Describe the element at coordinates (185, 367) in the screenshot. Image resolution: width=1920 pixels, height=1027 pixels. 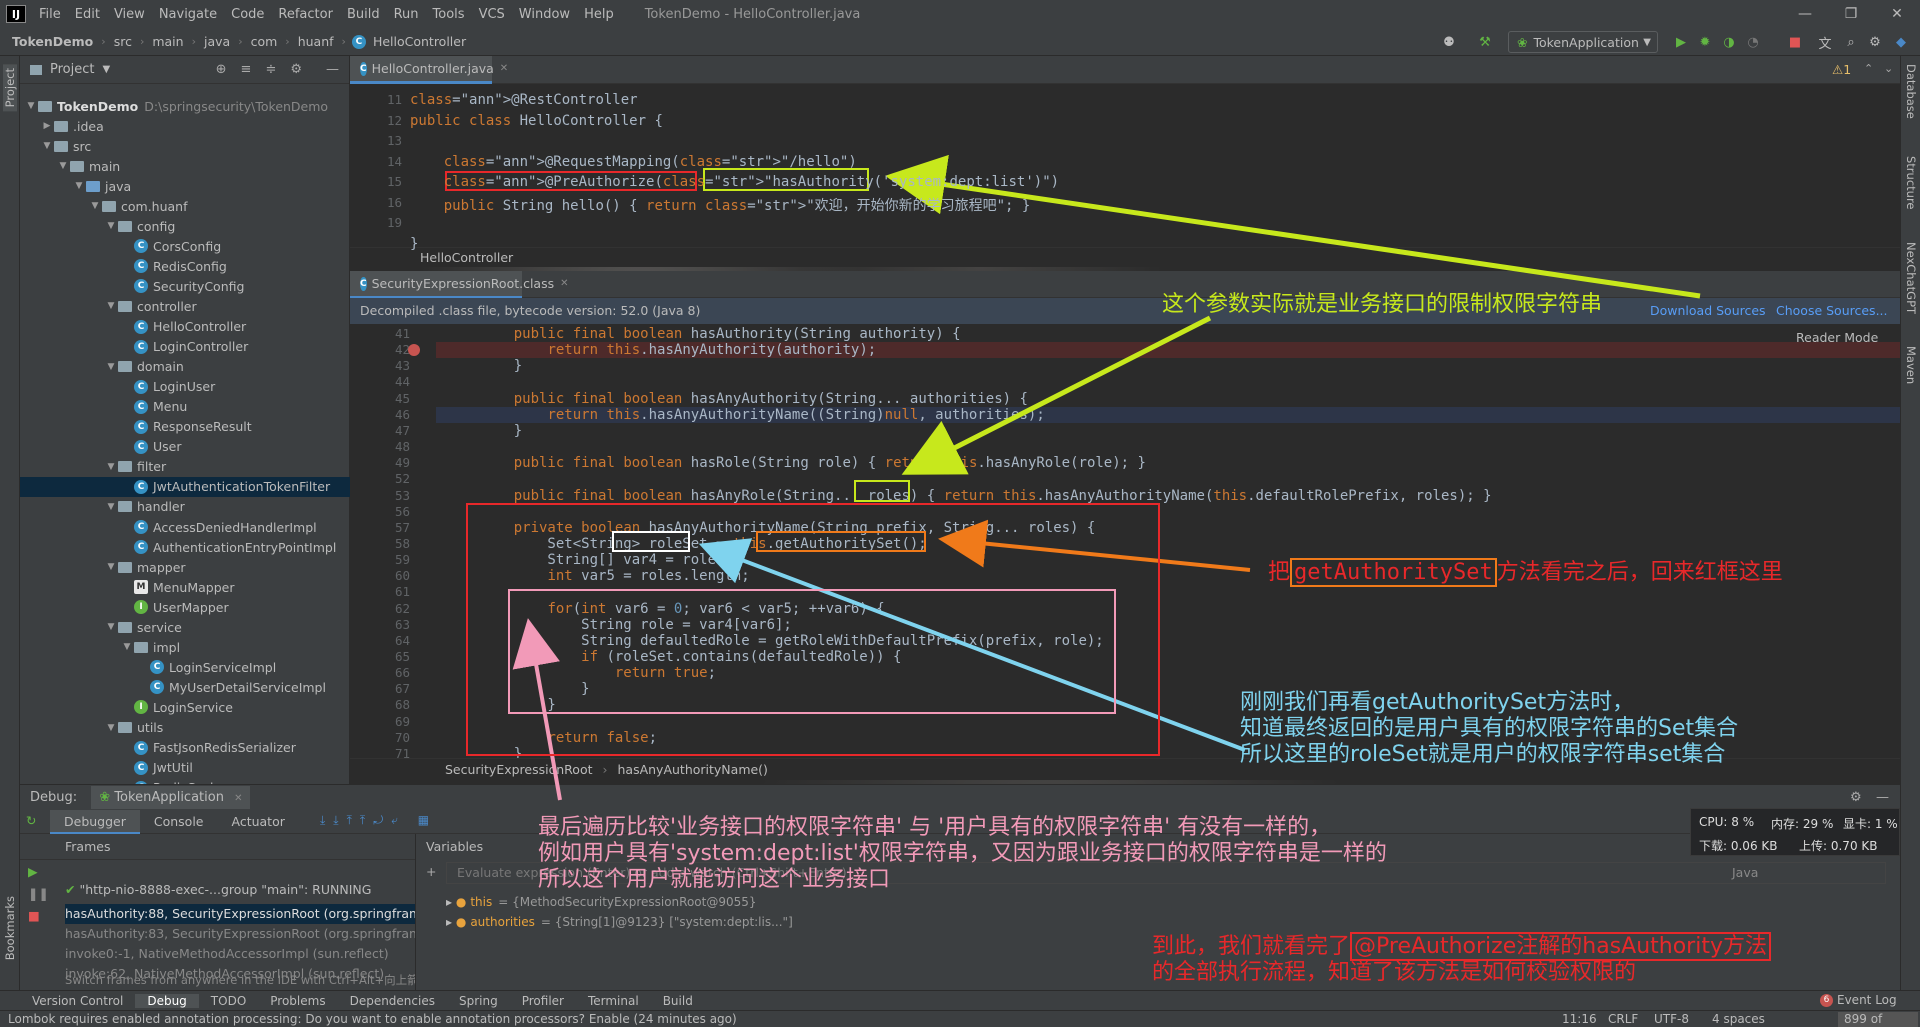
I see `tree-item: ▼ domain` at that location.